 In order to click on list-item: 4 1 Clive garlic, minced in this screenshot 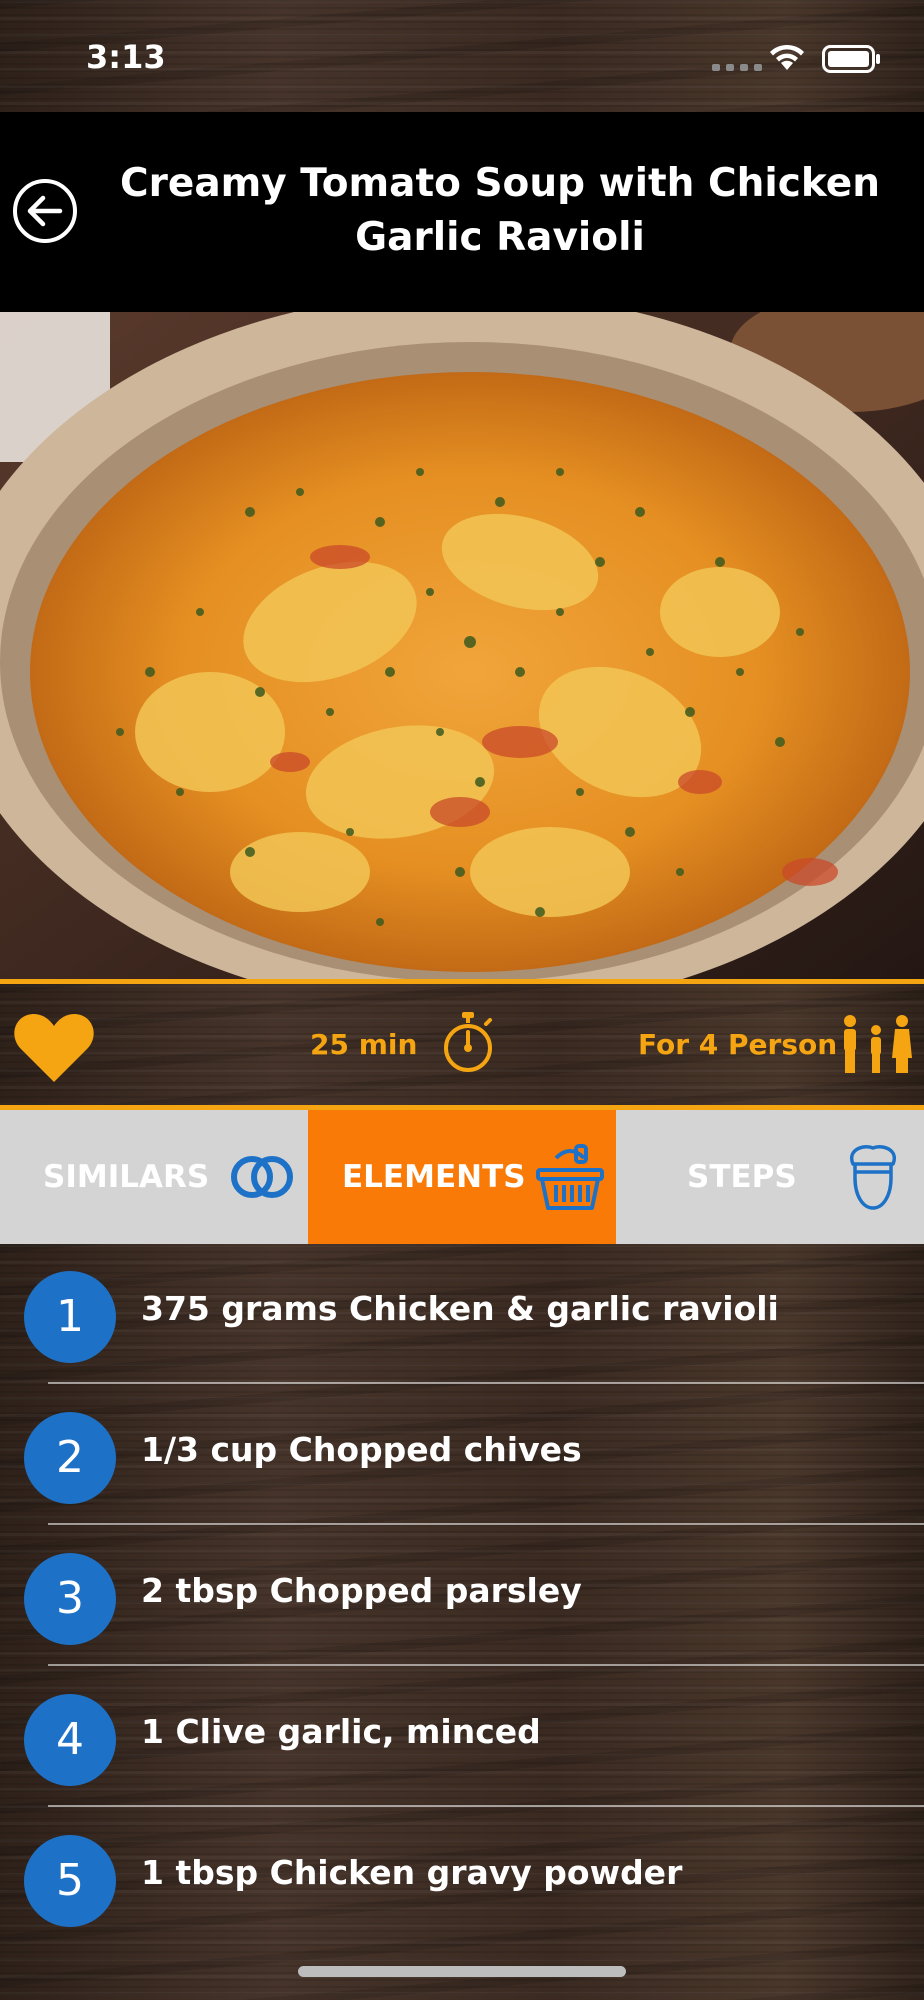, I will do `click(462, 1737)`.